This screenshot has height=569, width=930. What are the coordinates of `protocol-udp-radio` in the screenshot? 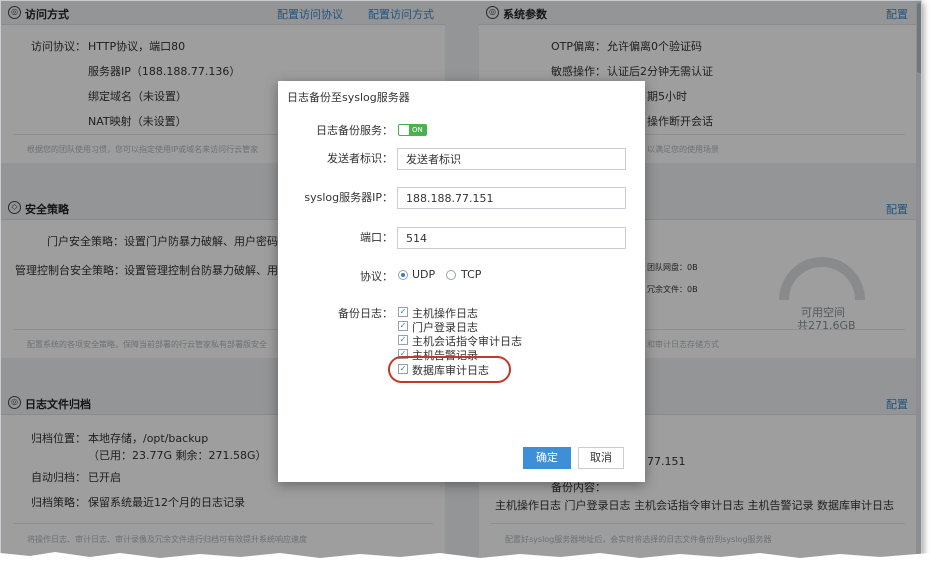 It's located at (403, 275).